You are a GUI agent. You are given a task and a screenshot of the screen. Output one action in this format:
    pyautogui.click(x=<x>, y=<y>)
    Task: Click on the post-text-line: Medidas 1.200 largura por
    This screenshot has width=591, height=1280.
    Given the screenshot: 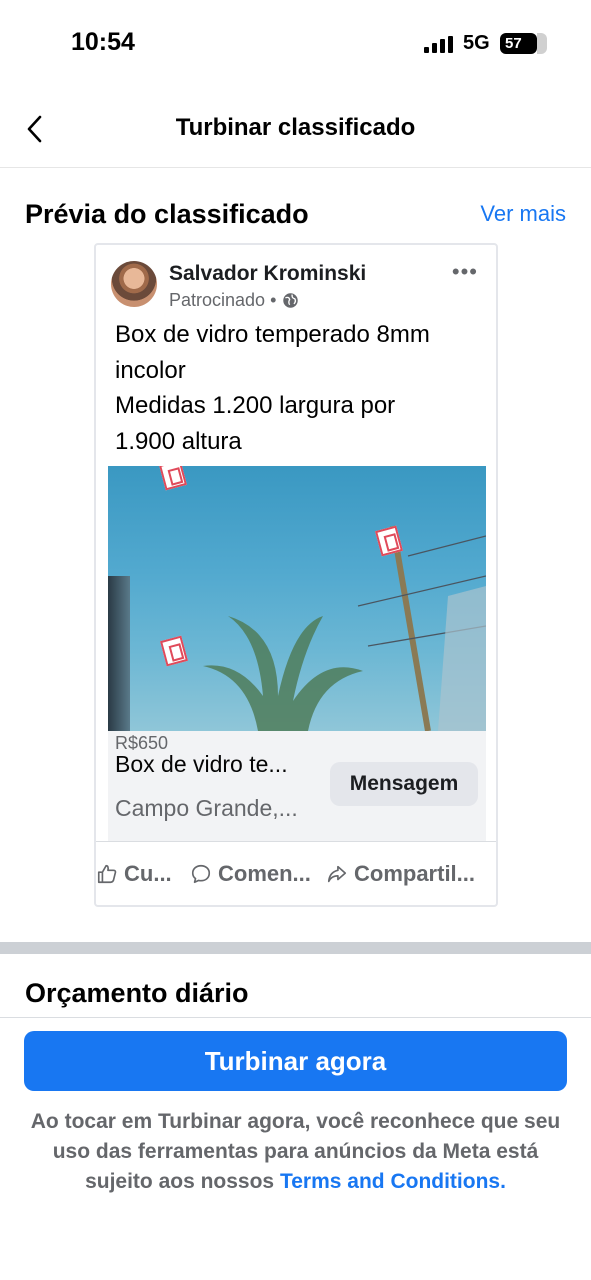 What is the action you would take?
    pyautogui.click(x=255, y=405)
    